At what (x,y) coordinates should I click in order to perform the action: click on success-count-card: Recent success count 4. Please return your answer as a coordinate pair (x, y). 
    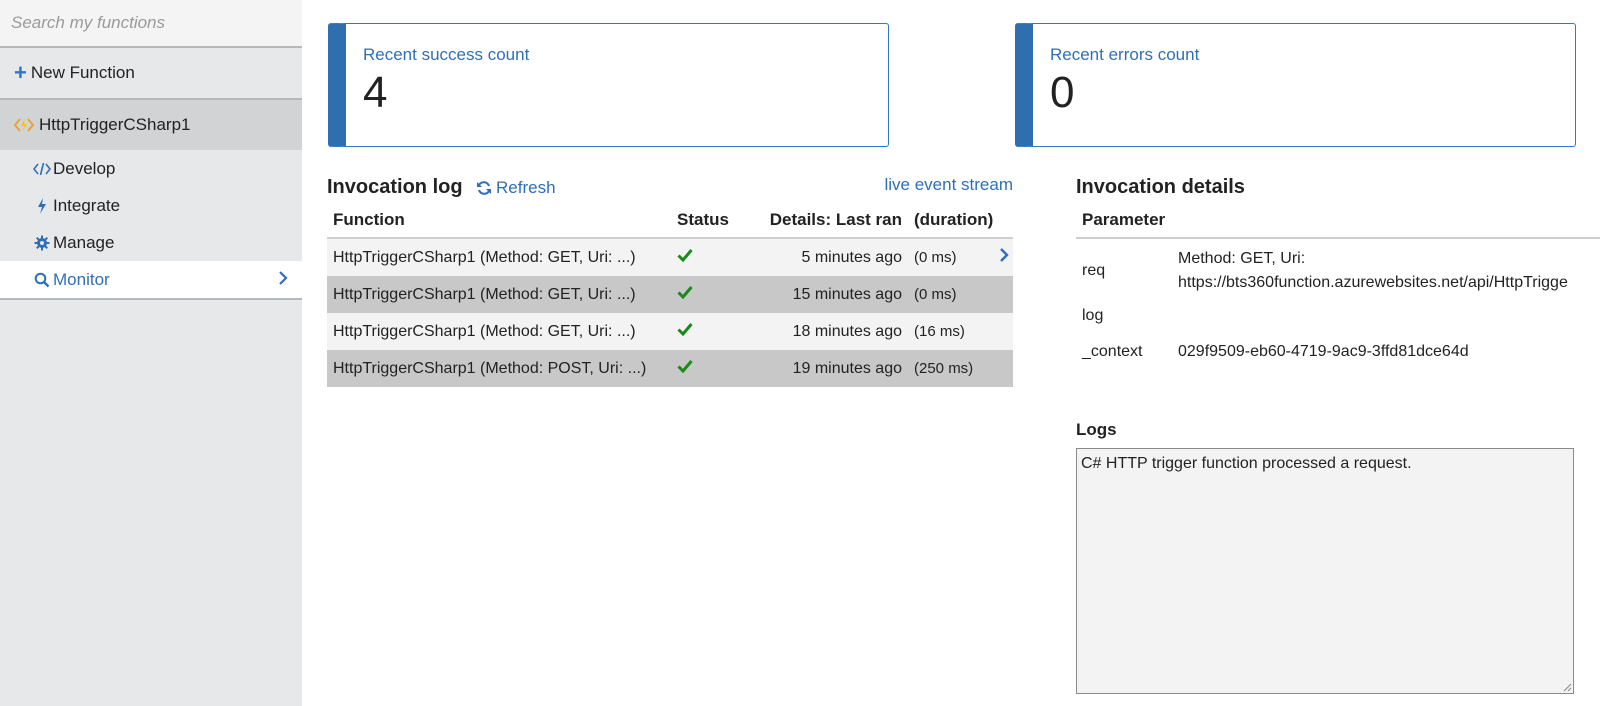
    Looking at the image, I should click on (608, 85).